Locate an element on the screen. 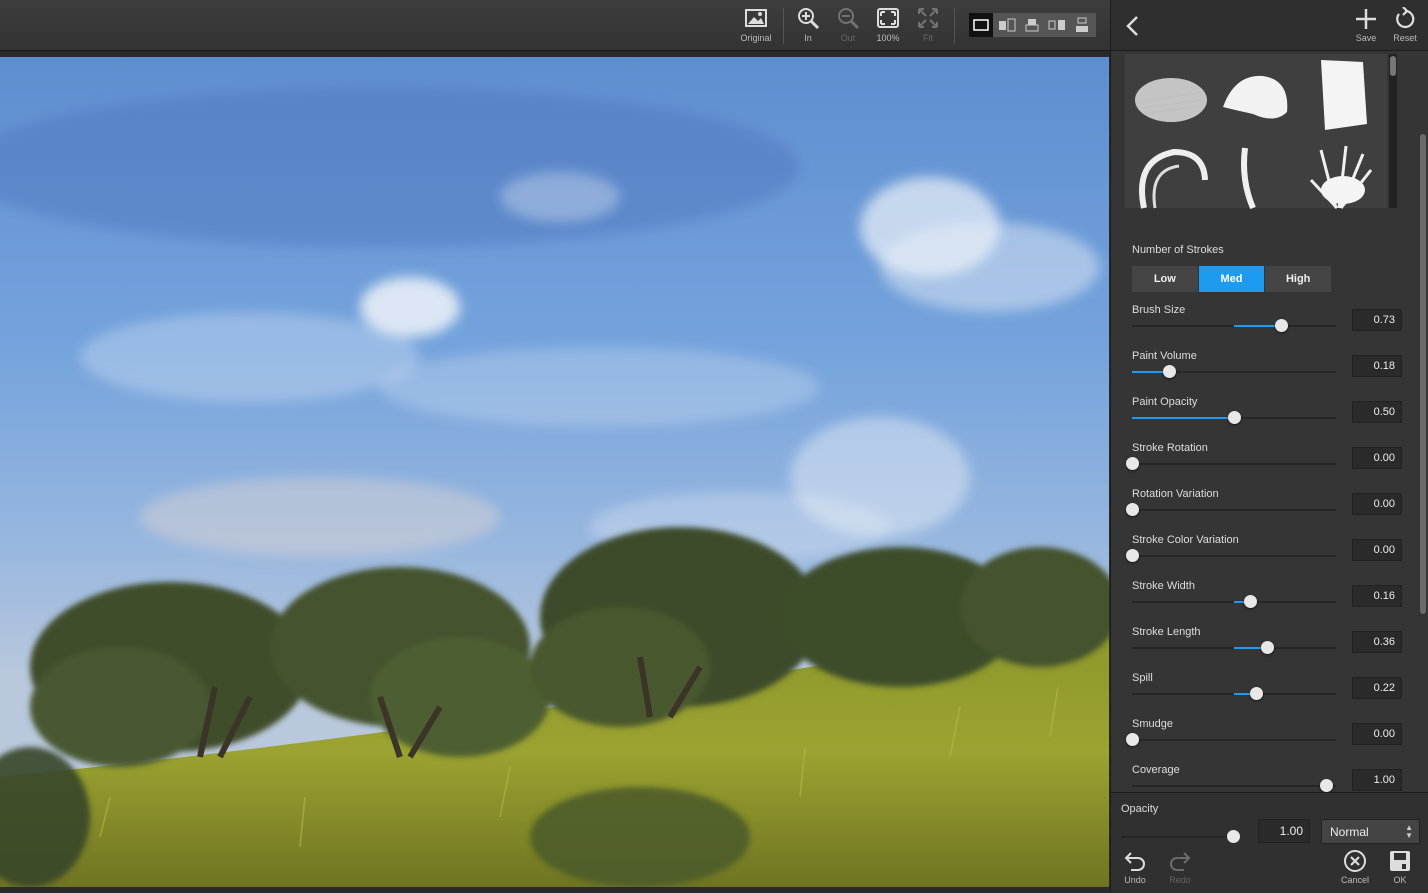  ok-button: OK is located at coordinates (1400, 867).